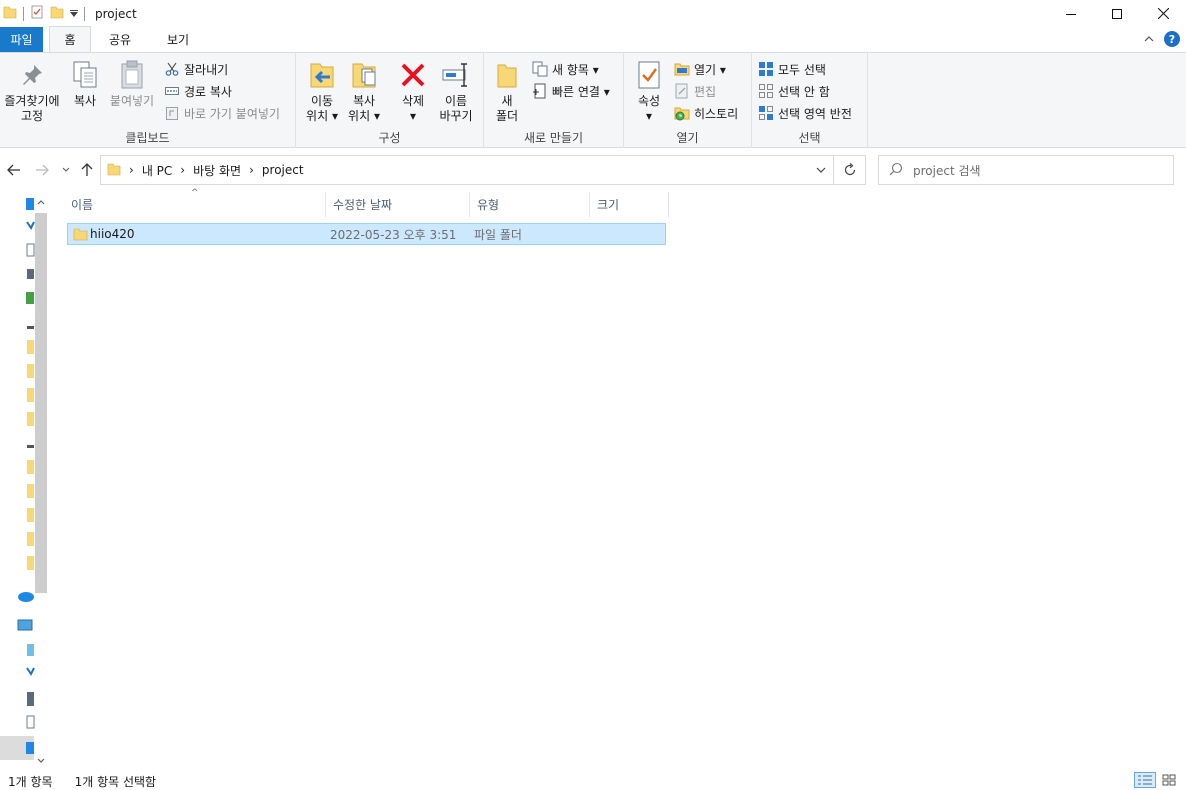  What do you see at coordinates (196, 69) in the screenshot?
I see `cut-button: 잘라내기` at bounding box center [196, 69].